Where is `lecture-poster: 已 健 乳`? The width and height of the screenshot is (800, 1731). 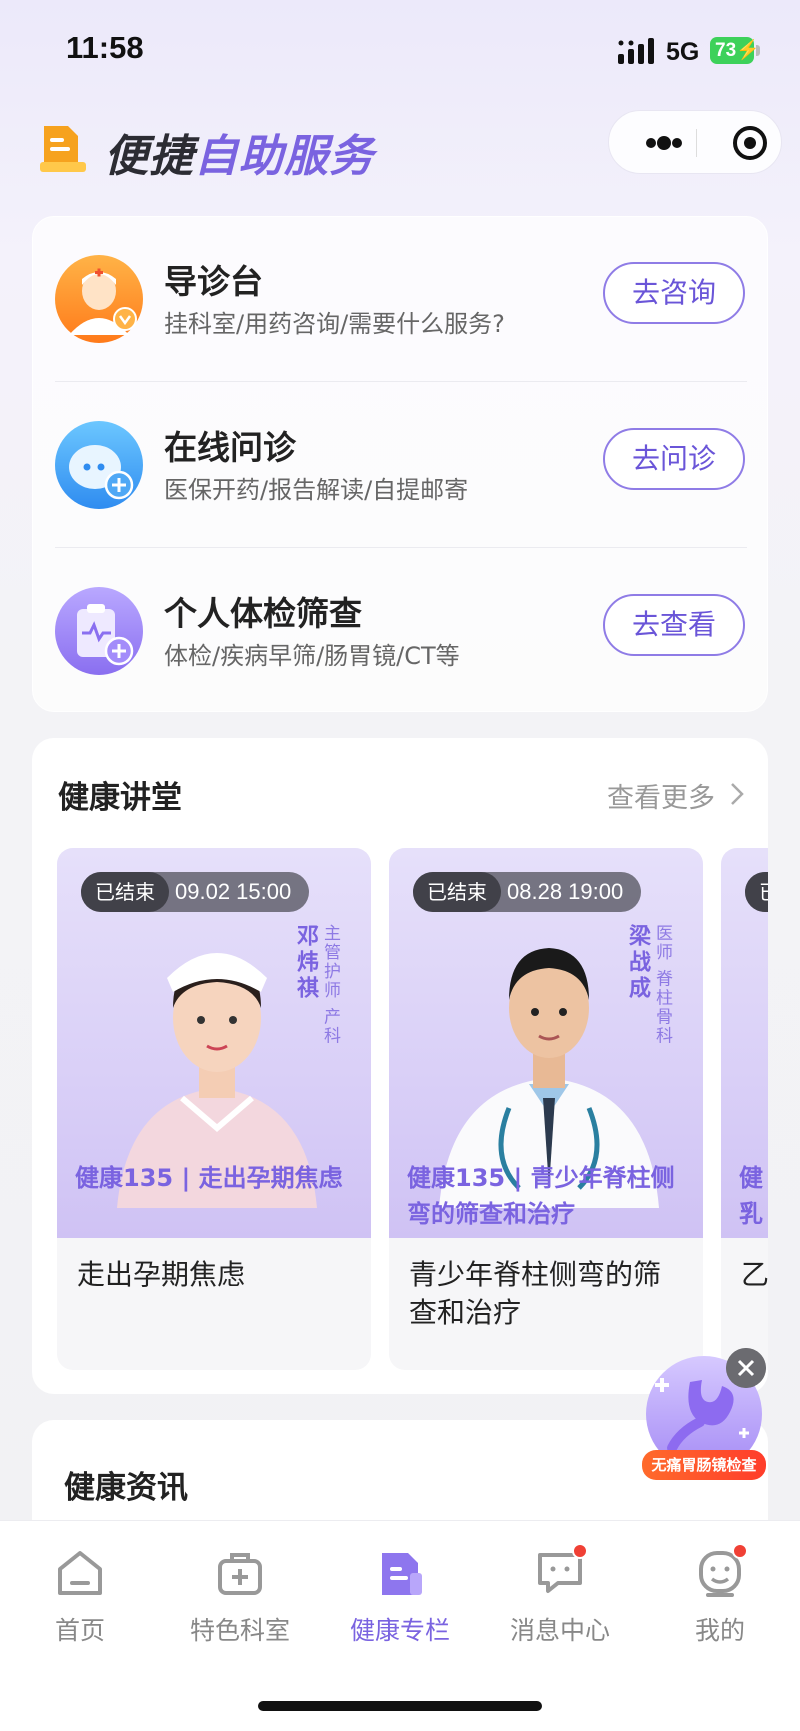 lecture-poster: 已 健 乳 is located at coordinates (744, 1043).